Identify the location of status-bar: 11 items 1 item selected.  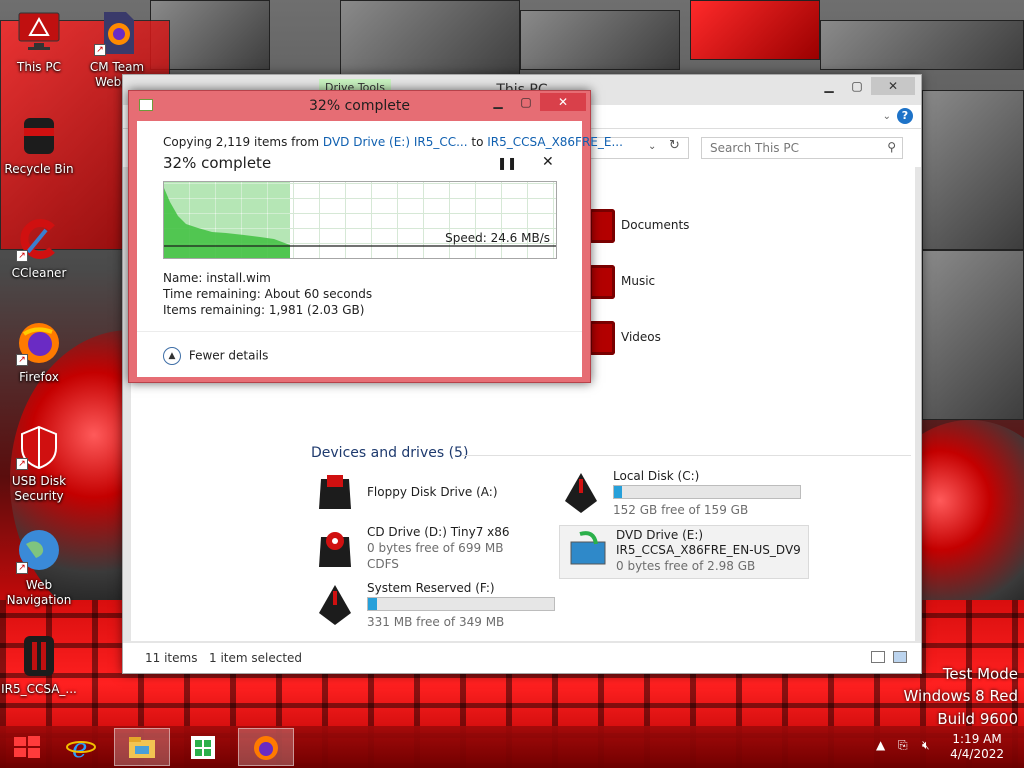
(522, 658).